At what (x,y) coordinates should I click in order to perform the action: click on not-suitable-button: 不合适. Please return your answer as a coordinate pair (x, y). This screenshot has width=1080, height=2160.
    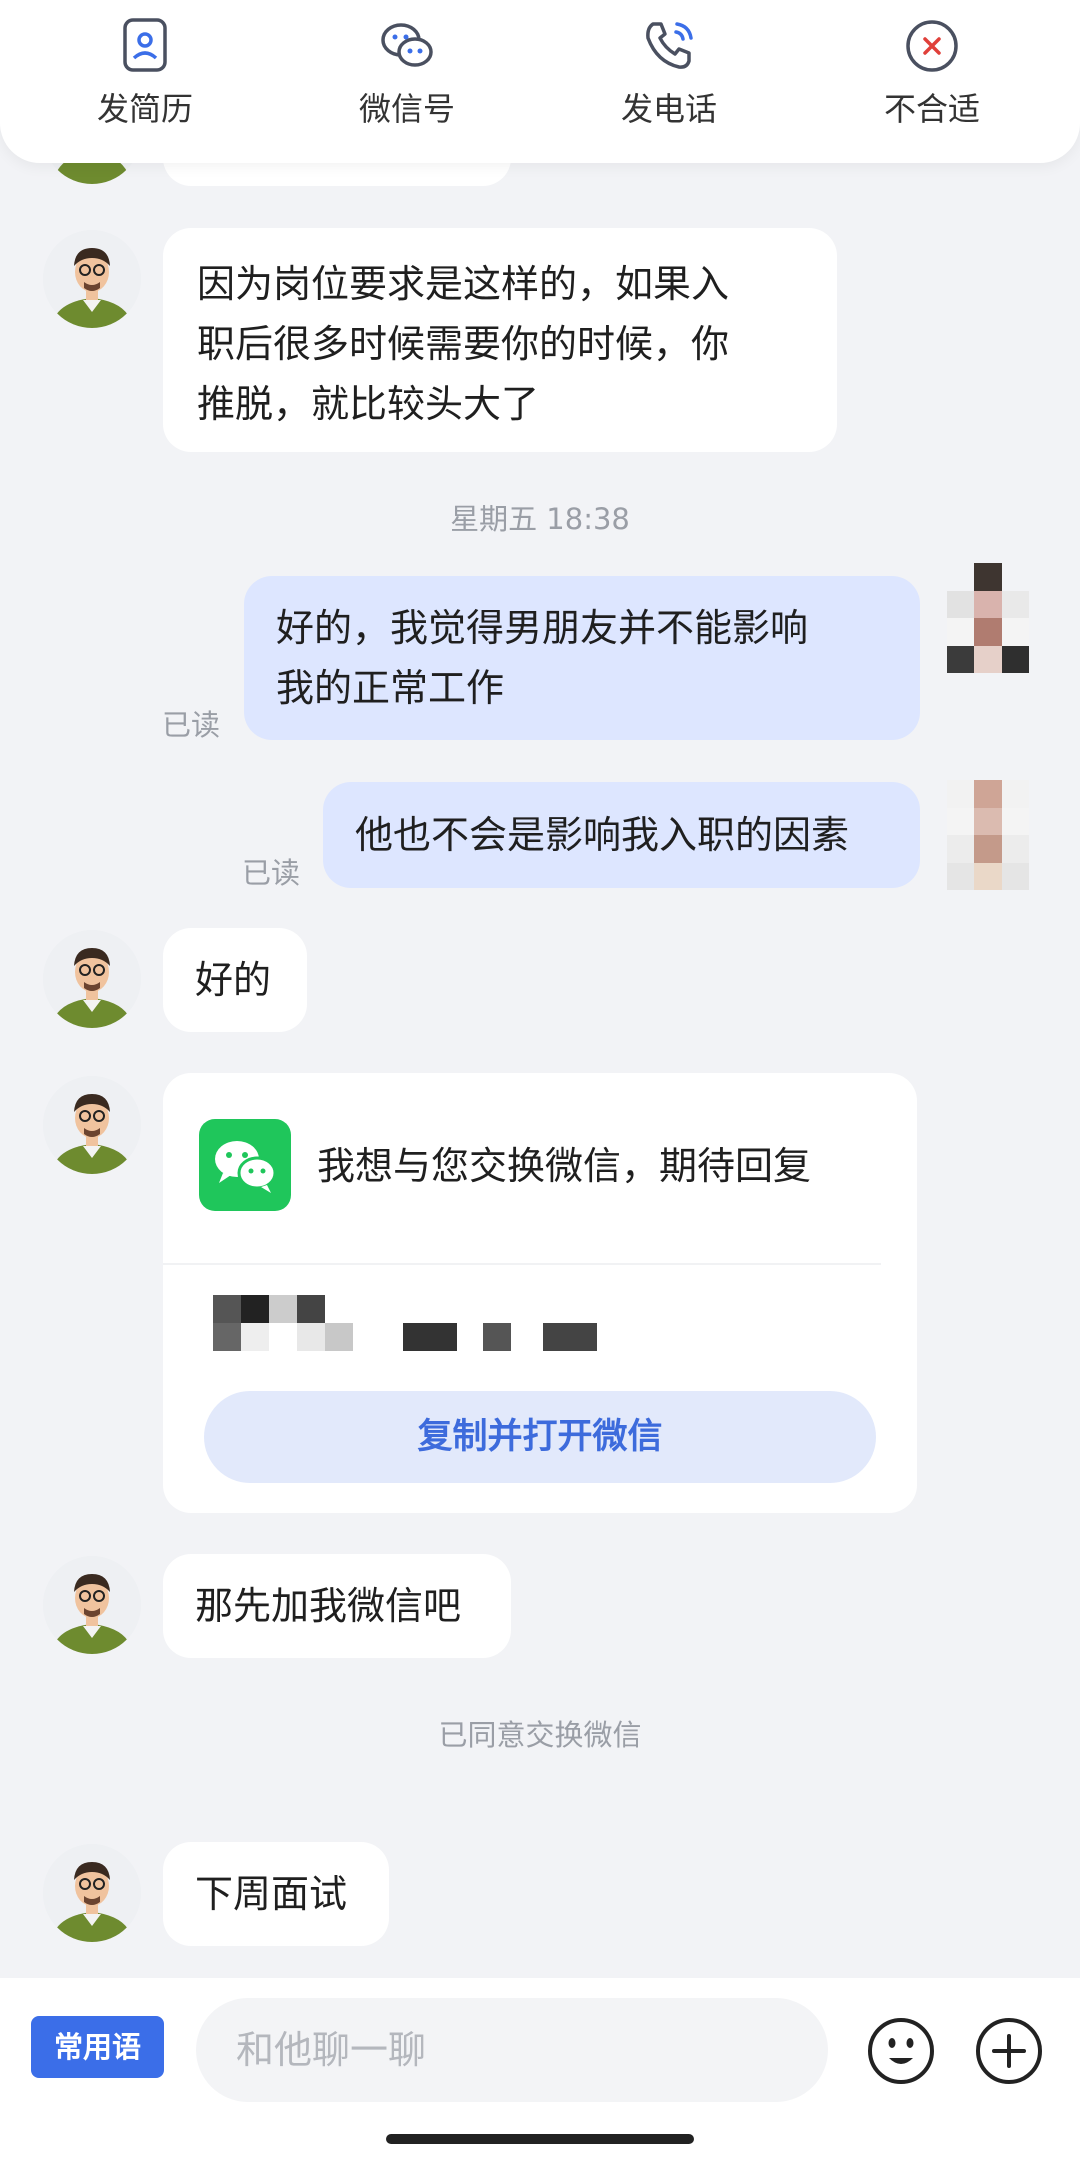
    Looking at the image, I should click on (932, 73).